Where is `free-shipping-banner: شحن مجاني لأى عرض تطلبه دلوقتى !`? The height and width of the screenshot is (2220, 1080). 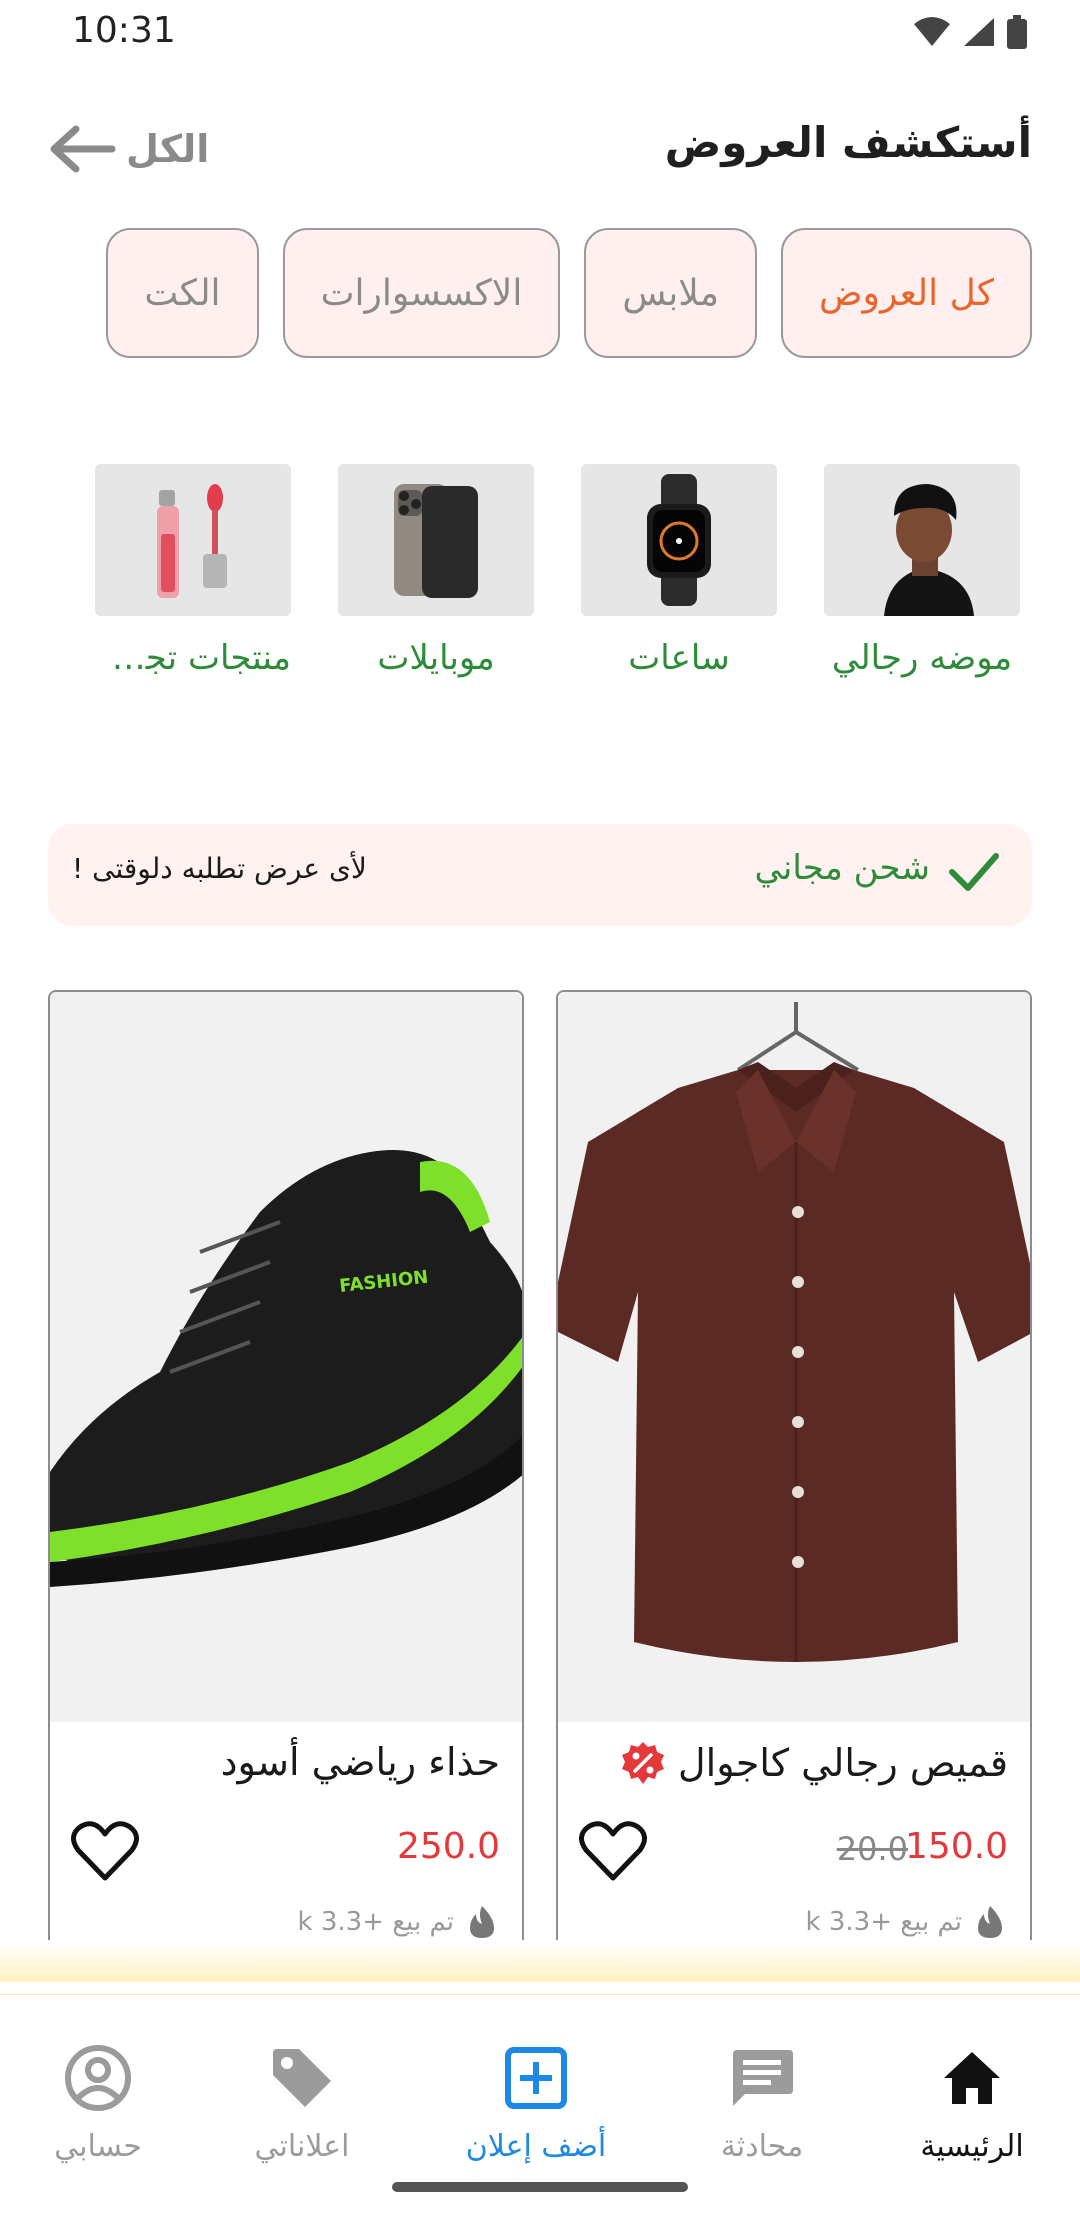 free-shipping-banner: شحن مجاني لأى عرض تطلبه دلوقتى ! is located at coordinates (540, 875).